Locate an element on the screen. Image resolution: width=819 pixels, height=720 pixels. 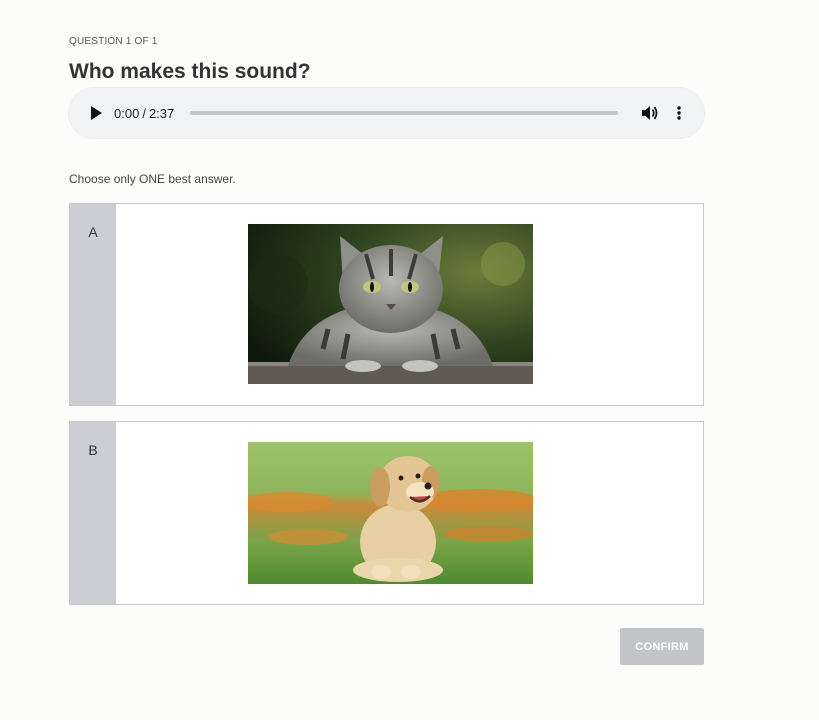
instruction-text: Choose only ONE best answer. is located at coordinates (152, 179).